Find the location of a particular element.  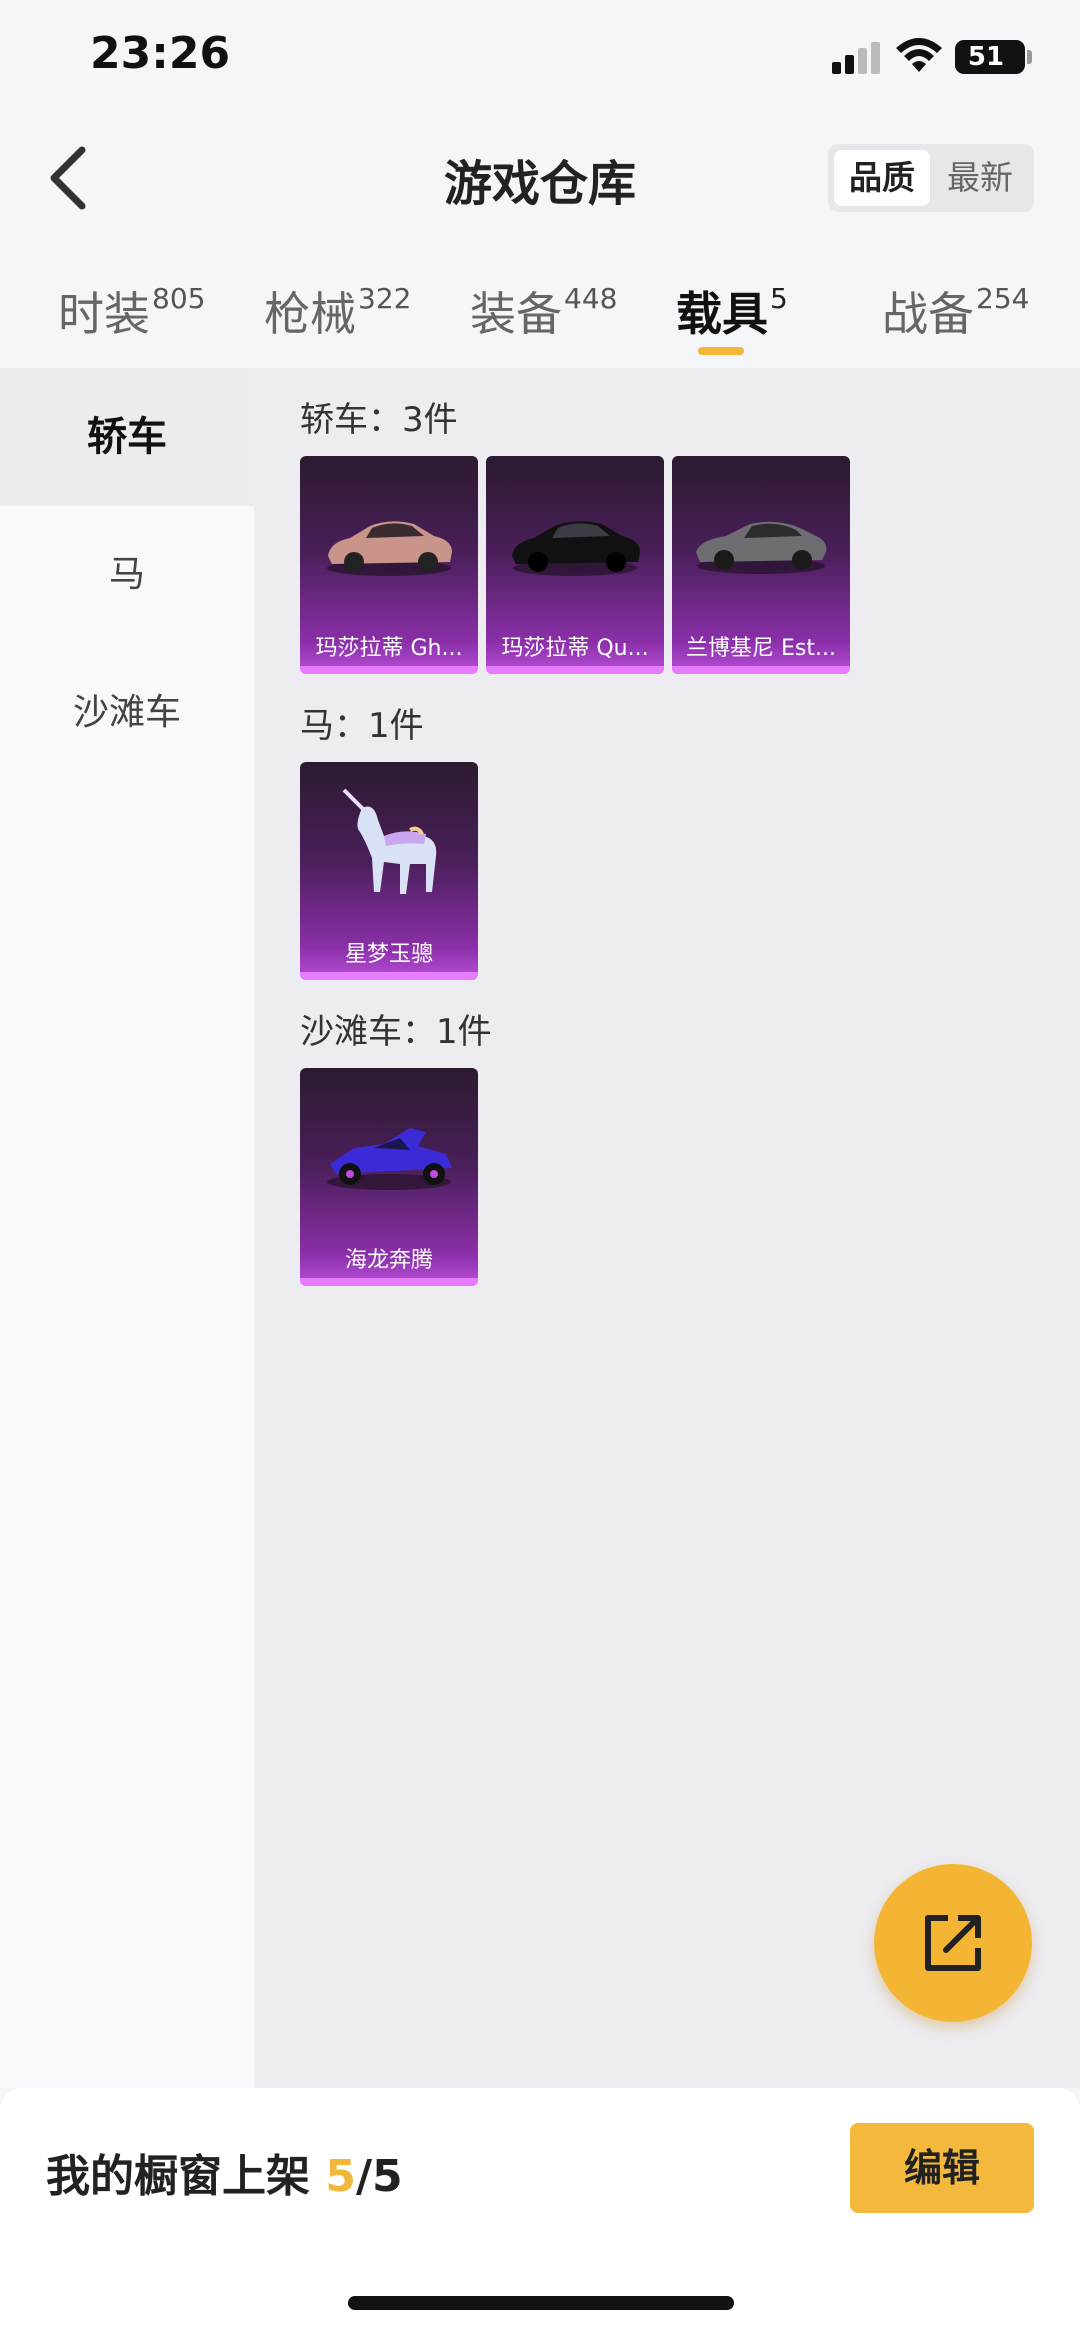

tab-label: 枪械 is located at coordinates (310, 314).